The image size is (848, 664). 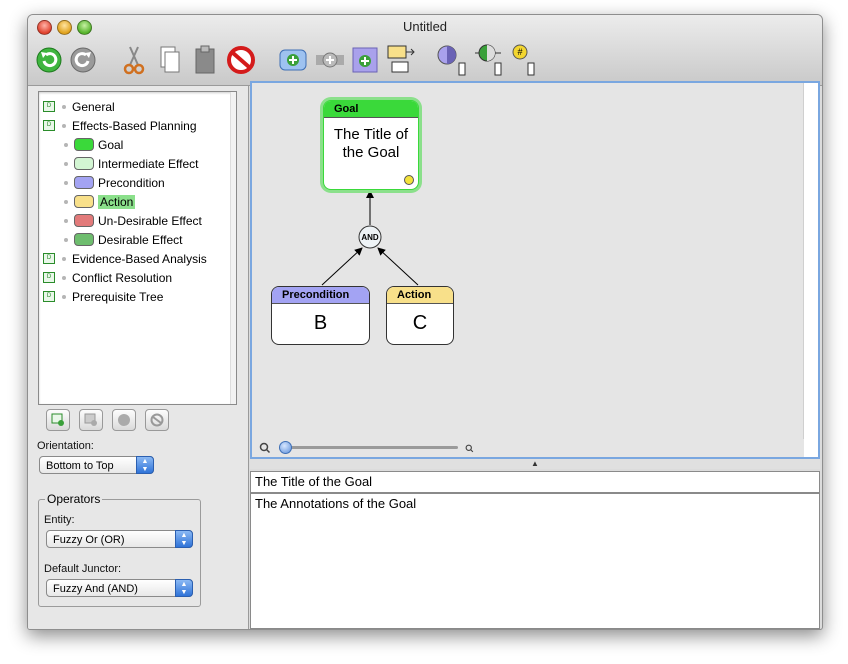 I want to click on edge-precondition-junctor, so click(x=342, y=266).